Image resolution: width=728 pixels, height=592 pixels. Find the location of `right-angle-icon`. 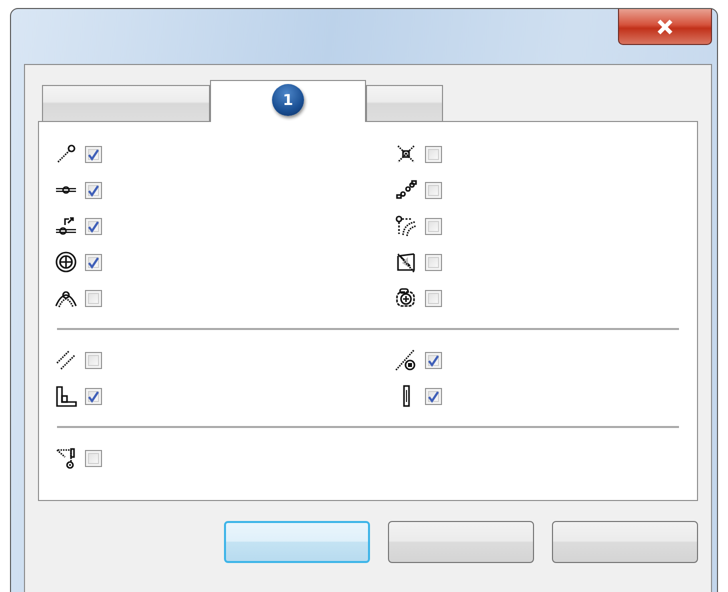

right-angle-icon is located at coordinates (66, 396).